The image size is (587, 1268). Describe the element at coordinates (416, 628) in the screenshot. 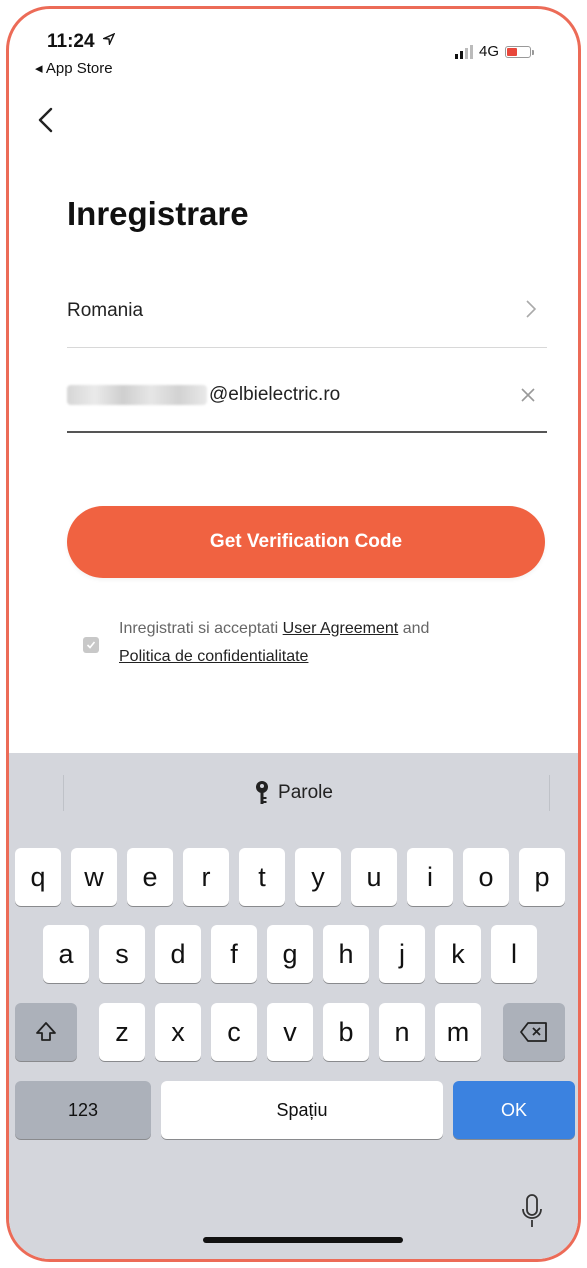

I see `agreement-middle: and` at that location.